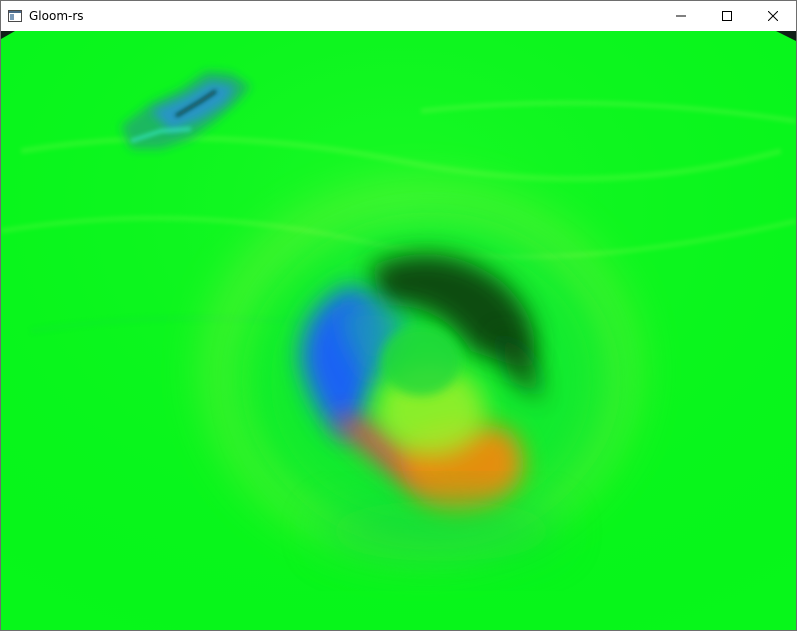 The height and width of the screenshot is (631, 797). I want to click on close-icon, so click(773, 16).